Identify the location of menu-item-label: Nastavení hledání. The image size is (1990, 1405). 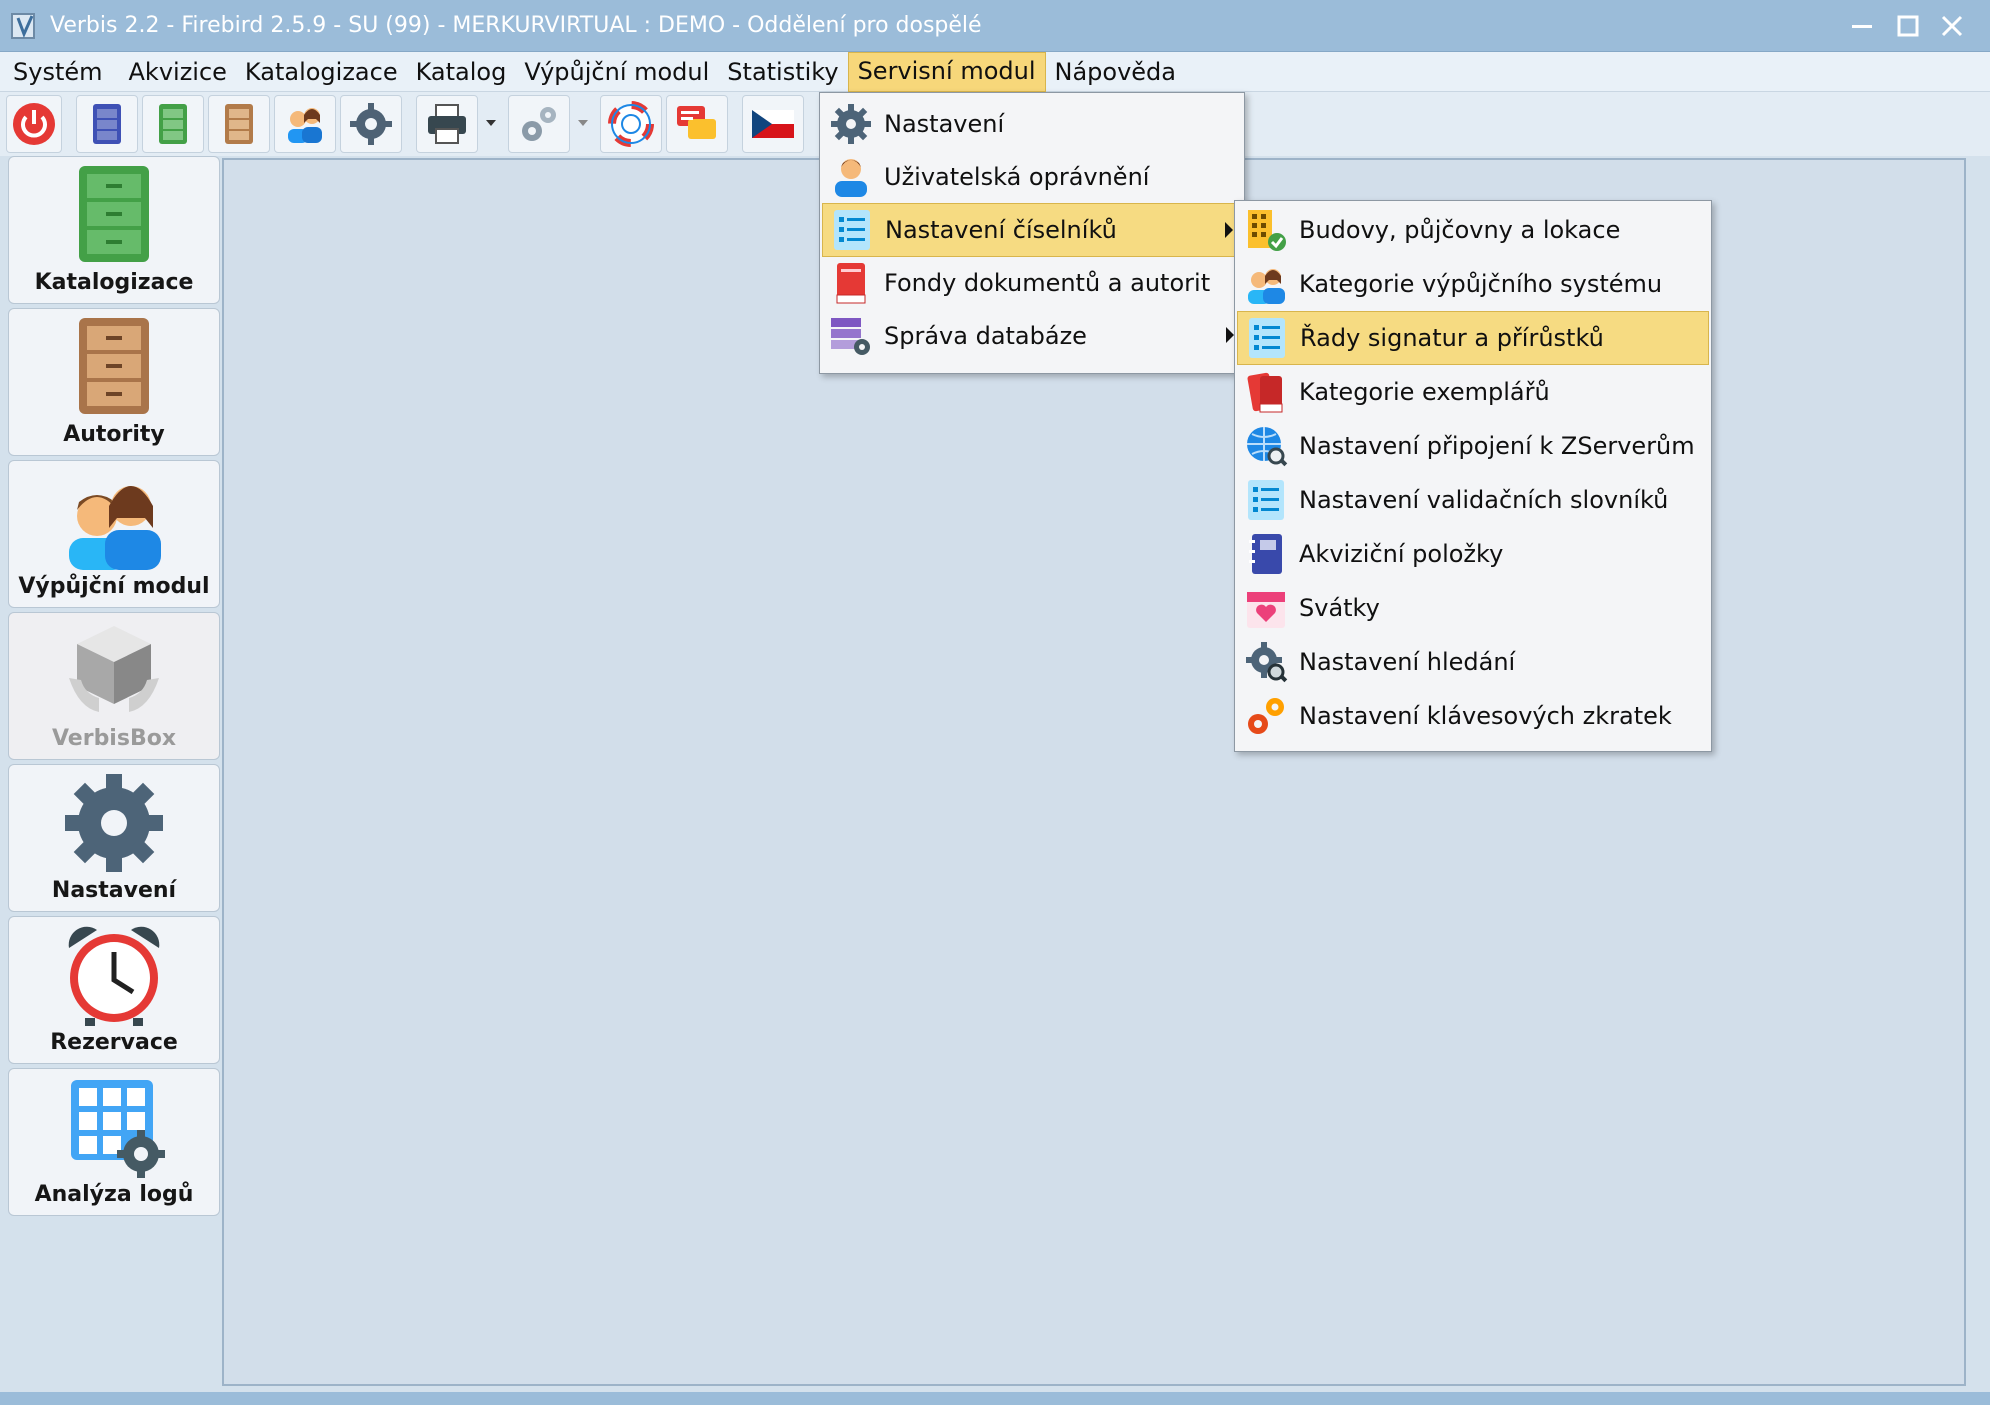
(1407, 662).